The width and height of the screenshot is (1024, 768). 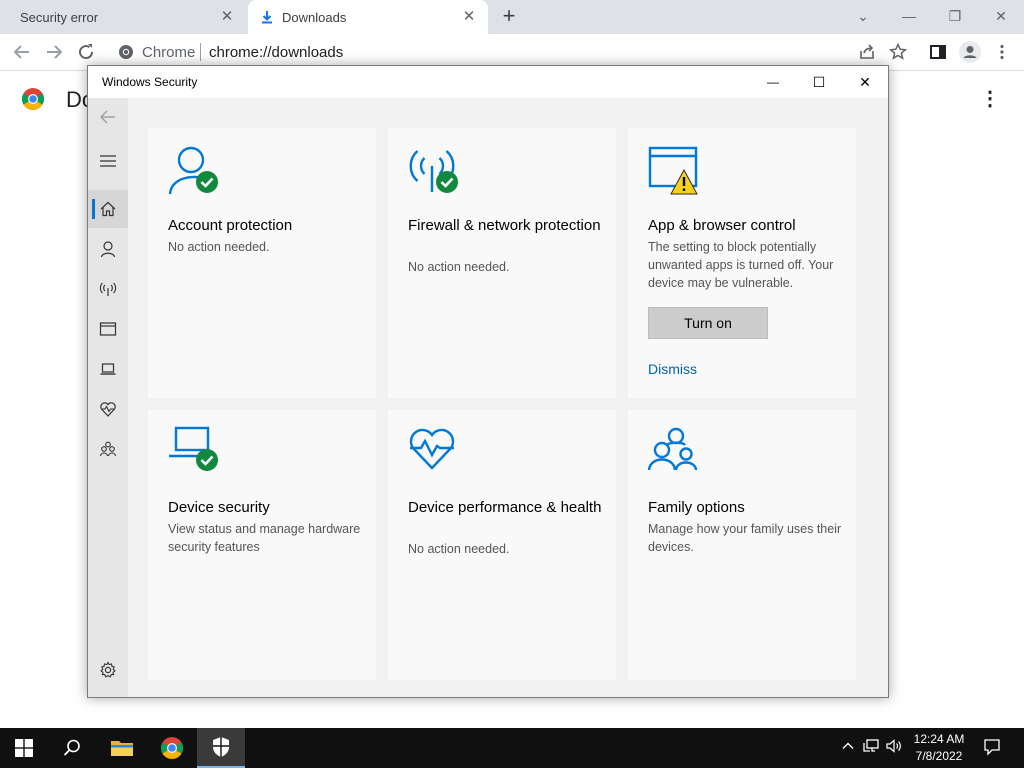 What do you see at coordinates (939, 756) in the screenshot?
I see `clock-date: 7/8/2022` at bounding box center [939, 756].